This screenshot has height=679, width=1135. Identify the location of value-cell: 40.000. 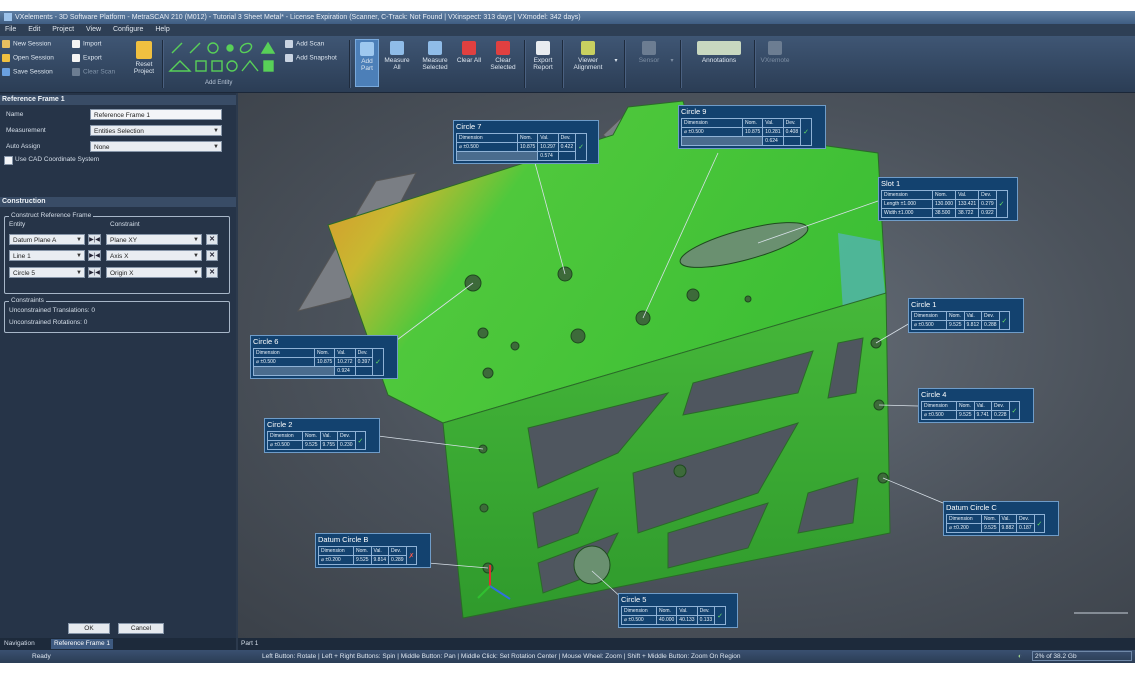
(666, 620).